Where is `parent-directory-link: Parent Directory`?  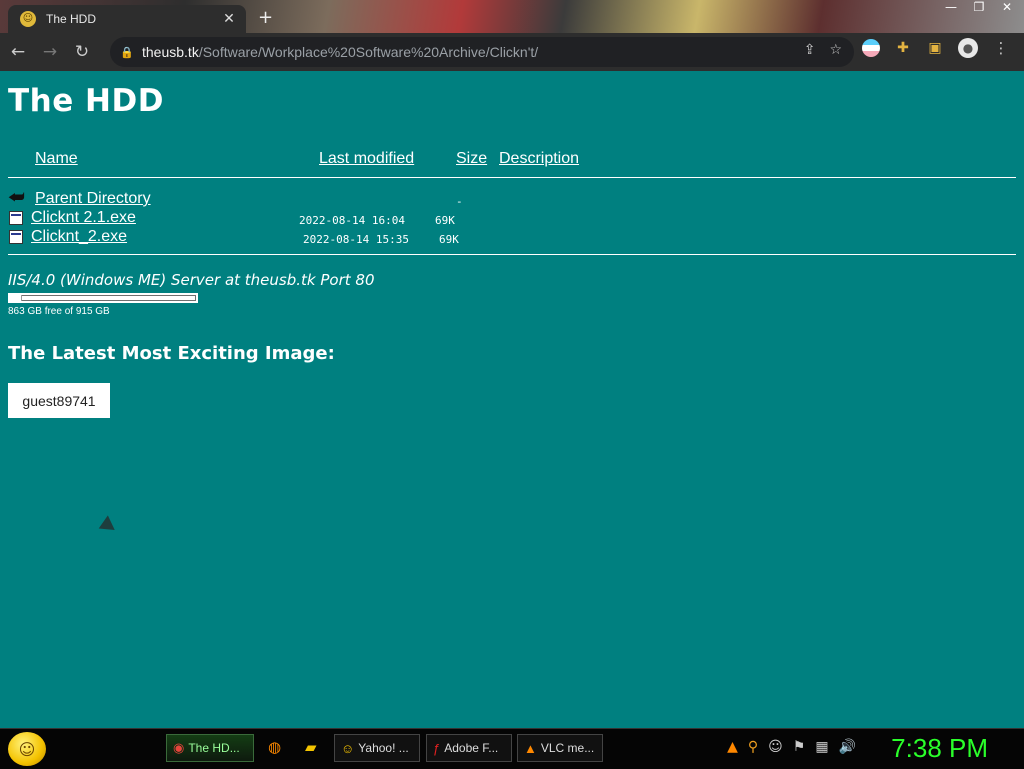
parent-directory-link: Parent Directory is located at coordinates (93, 199).